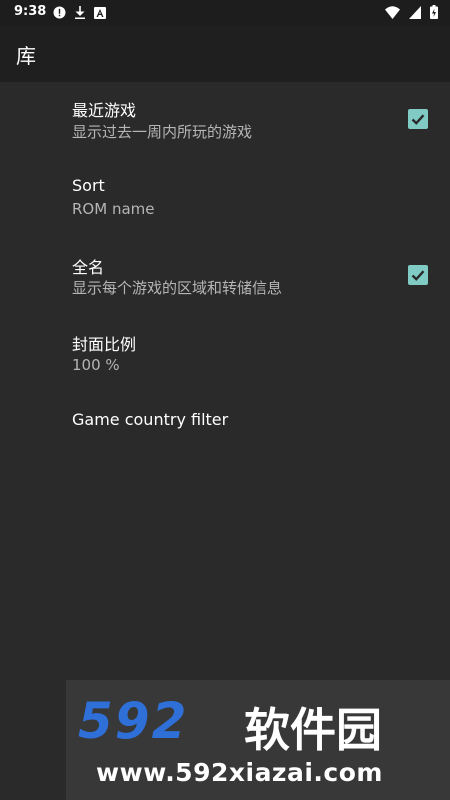  I want to click on pref-sort-title: Sort, so click(88, 185).